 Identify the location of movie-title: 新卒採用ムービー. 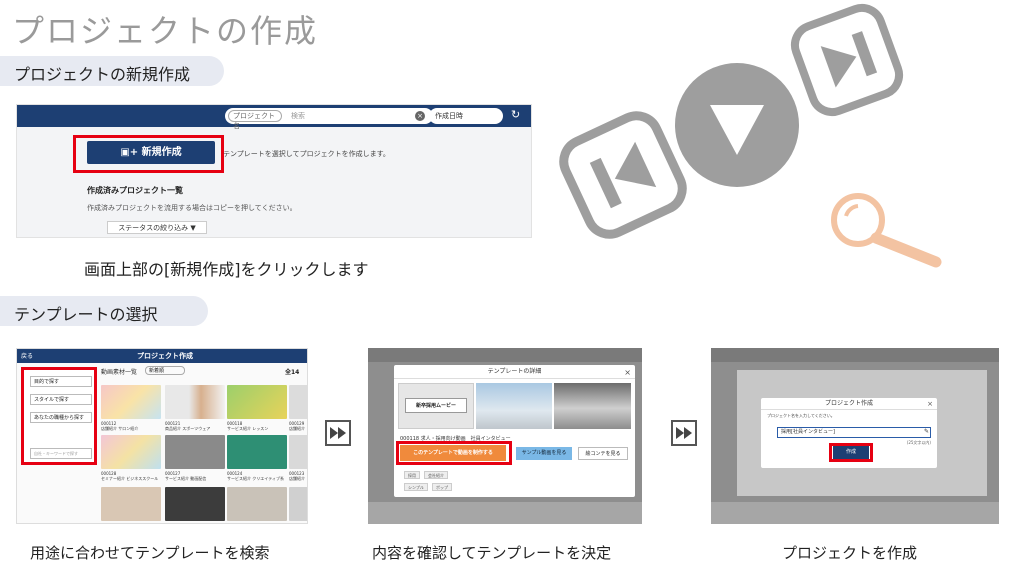
(436, 405).